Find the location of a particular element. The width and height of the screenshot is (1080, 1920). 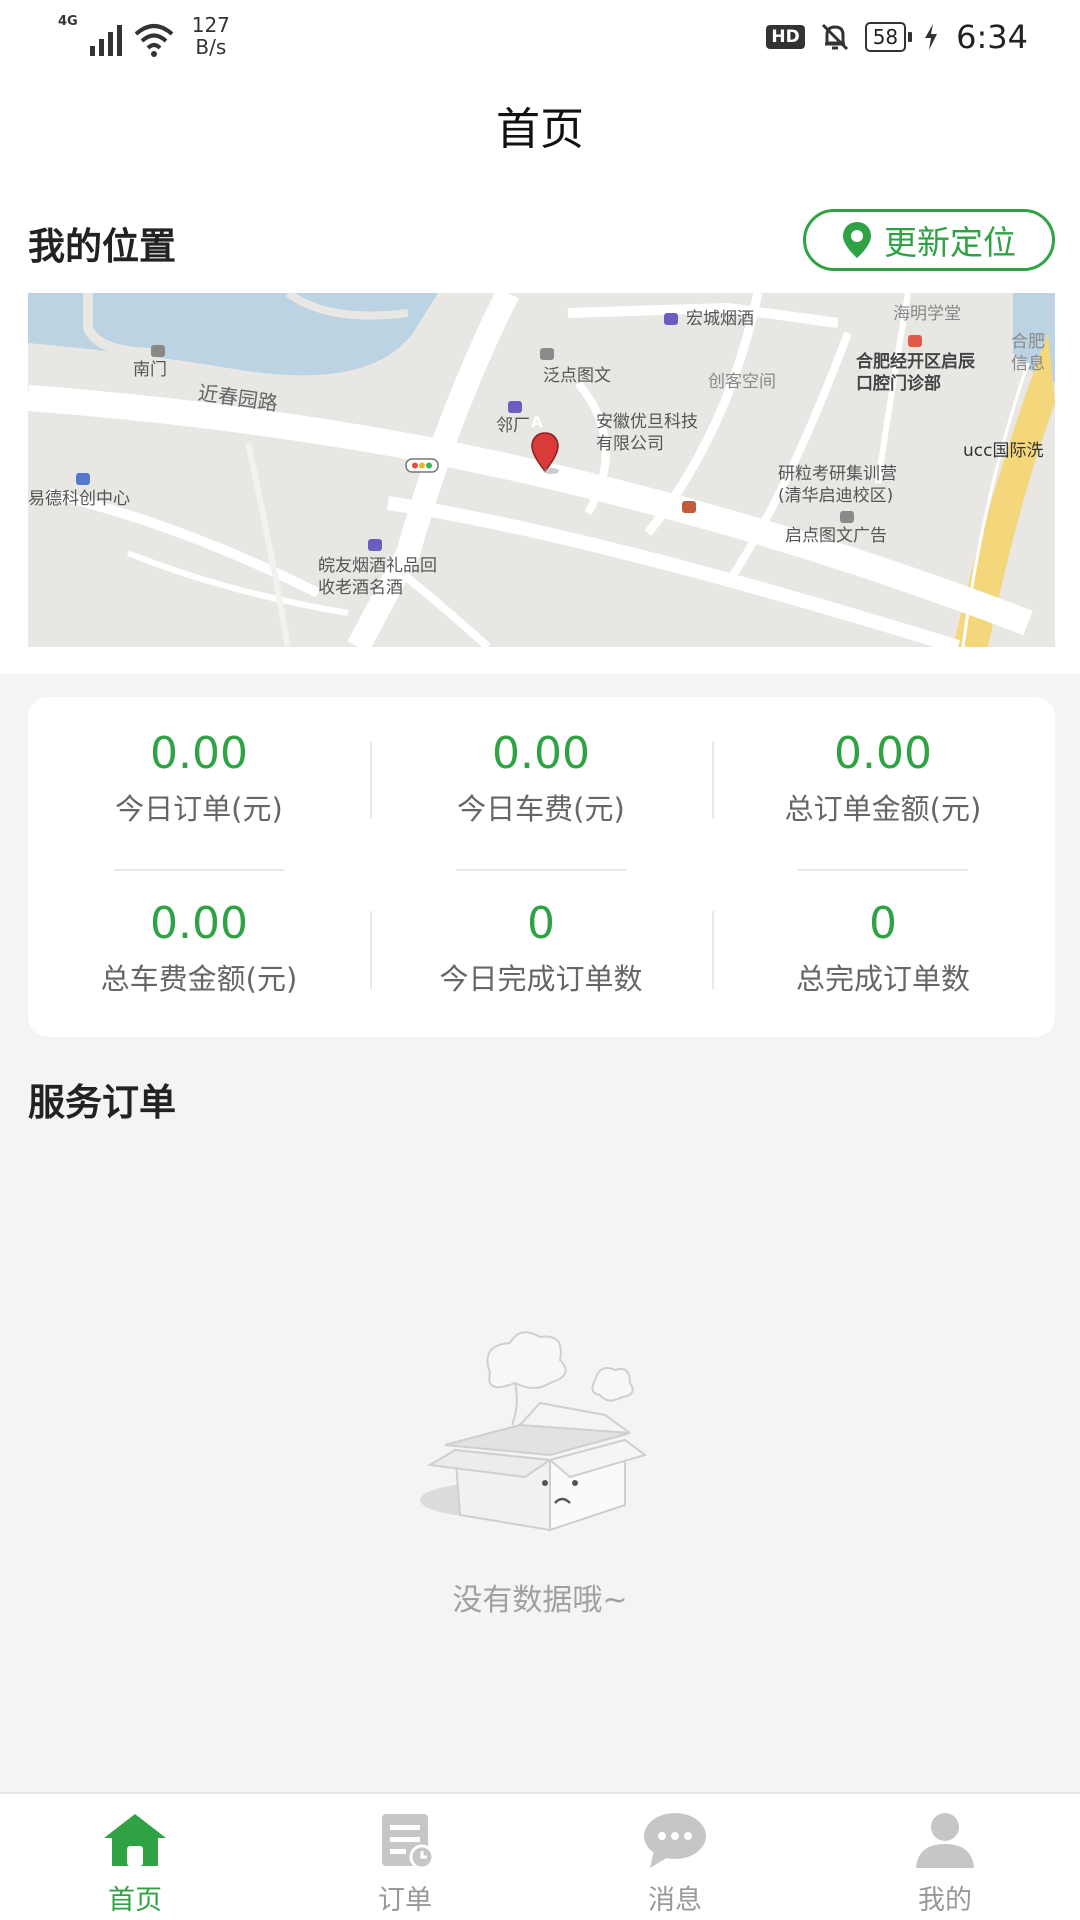

map-marker-label: A is located at coordinates (537, 422).